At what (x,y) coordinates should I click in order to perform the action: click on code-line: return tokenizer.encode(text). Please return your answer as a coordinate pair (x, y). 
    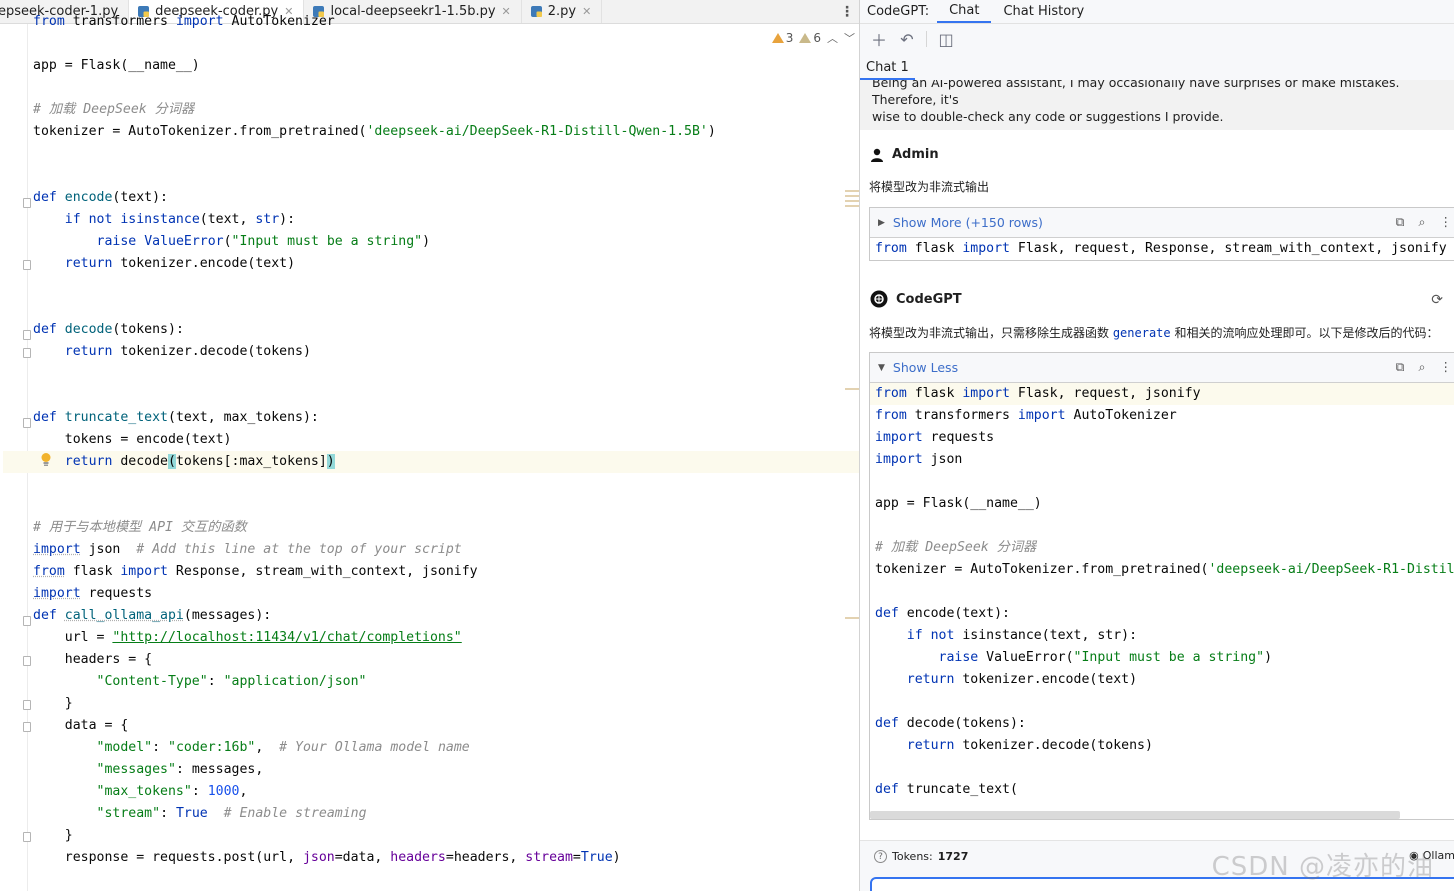
    Looking at the image, I should click on (1022, 679).